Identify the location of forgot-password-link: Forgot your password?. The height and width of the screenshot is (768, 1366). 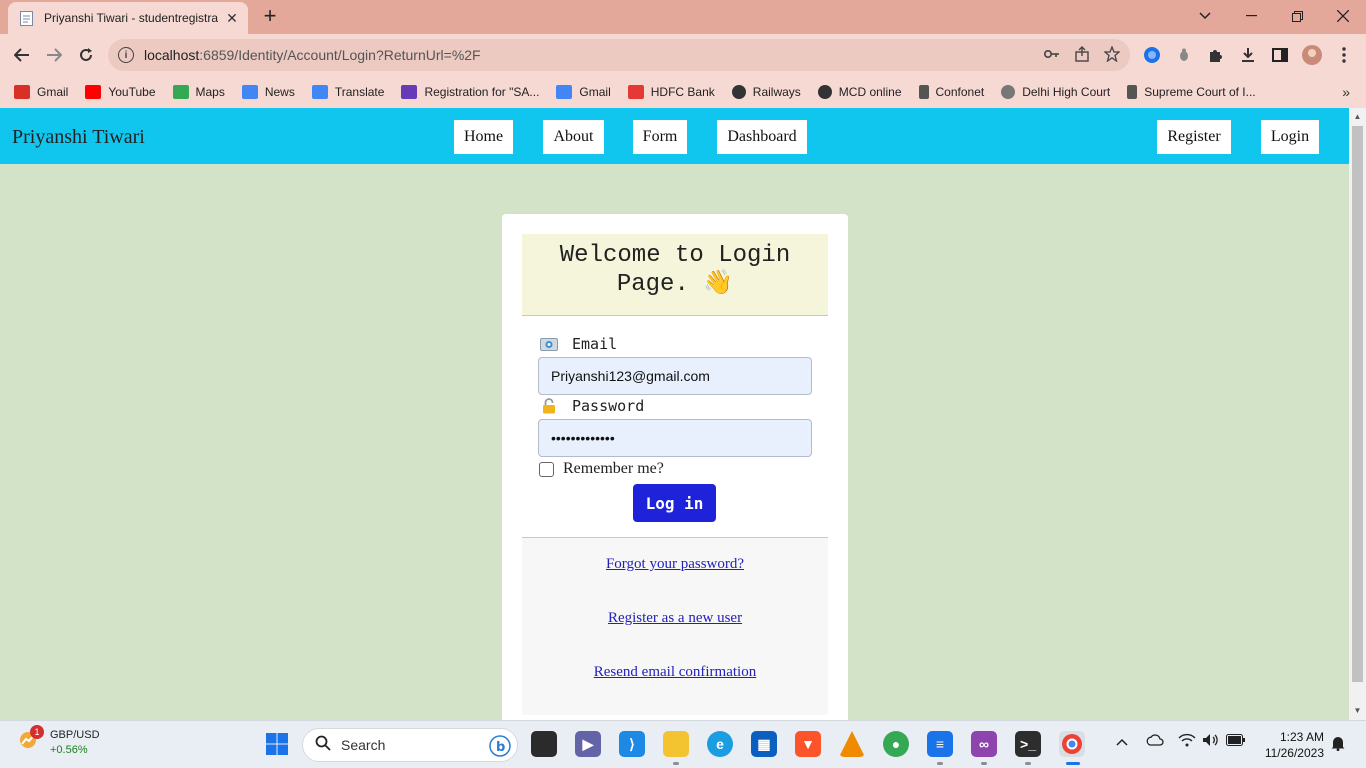
(675, 564).